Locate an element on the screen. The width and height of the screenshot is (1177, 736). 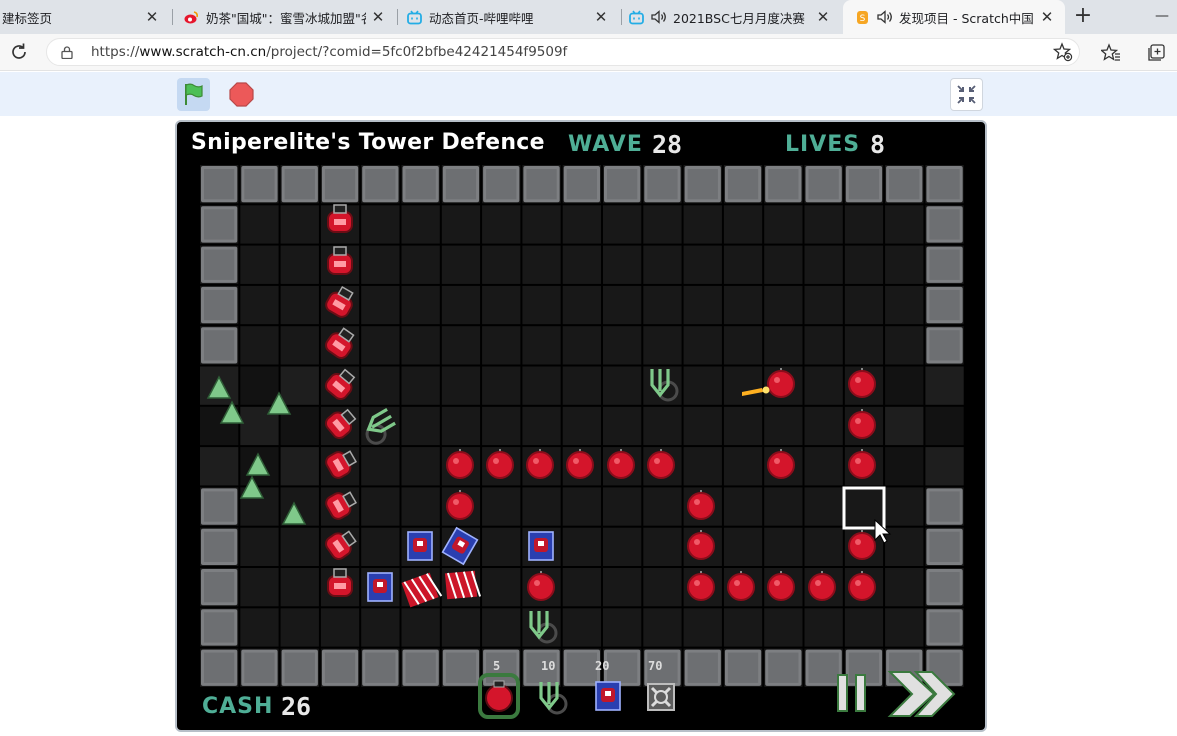
exit-fullscreen-icon is located at coordinates (966, 94).